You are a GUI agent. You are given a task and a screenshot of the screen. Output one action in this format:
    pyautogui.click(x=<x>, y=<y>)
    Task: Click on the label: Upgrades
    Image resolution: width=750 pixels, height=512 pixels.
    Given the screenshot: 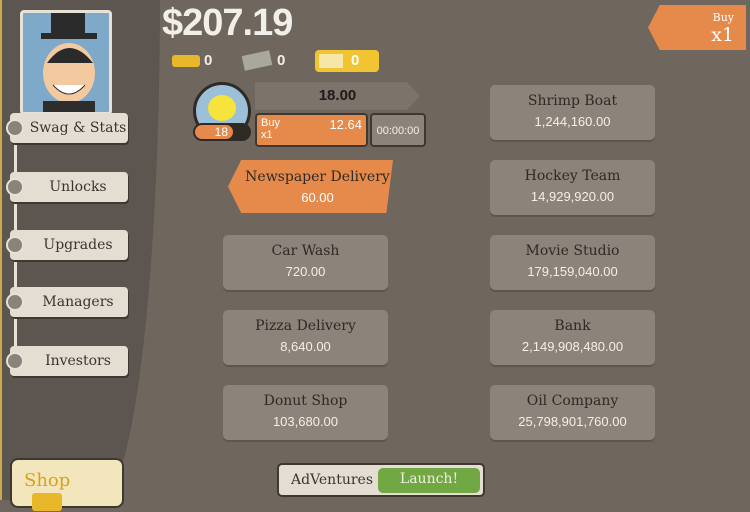 What is the action you would take?
    pyautogui.click(x=78, y=245)
    